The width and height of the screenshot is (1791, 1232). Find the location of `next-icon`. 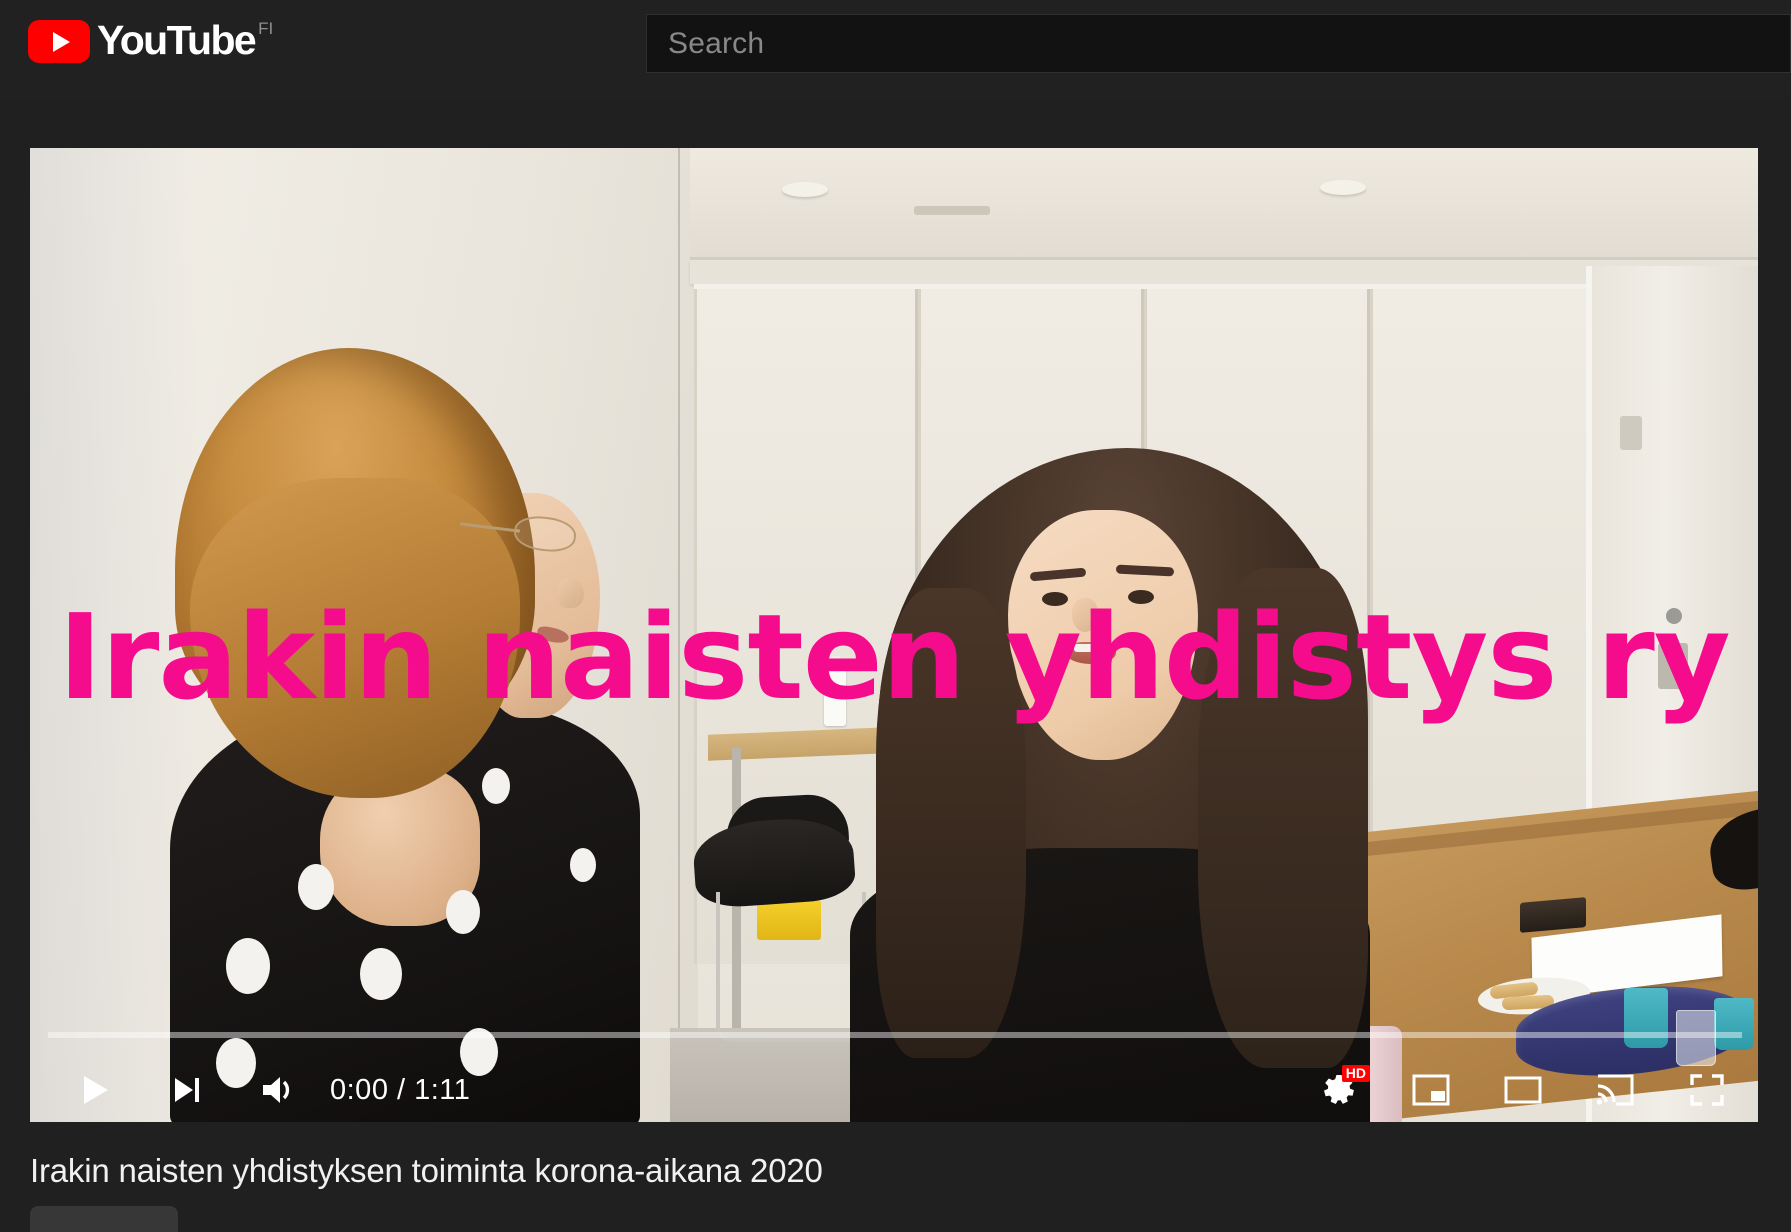

next-icon is located at coordinates (187, 1090).